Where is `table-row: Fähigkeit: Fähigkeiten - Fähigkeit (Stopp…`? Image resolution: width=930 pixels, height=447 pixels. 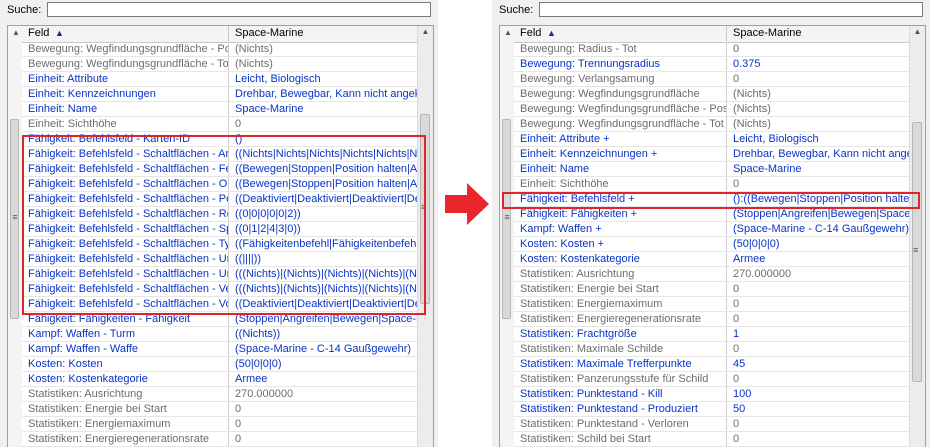
table-row: Fähigkeit: Fähigkeiten - Fähigkeit (Stopp… is located at coordinates (220, 319).